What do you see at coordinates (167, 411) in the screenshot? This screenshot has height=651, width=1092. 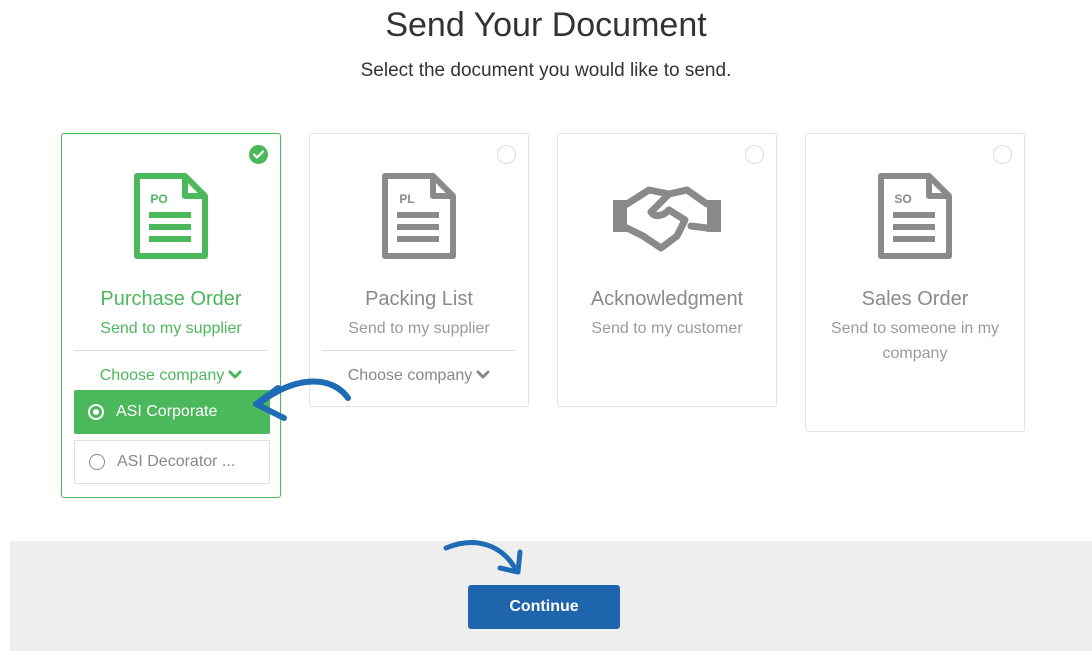 I see `company-option-label: ASI Corporate` at bounding box center [167, 411].